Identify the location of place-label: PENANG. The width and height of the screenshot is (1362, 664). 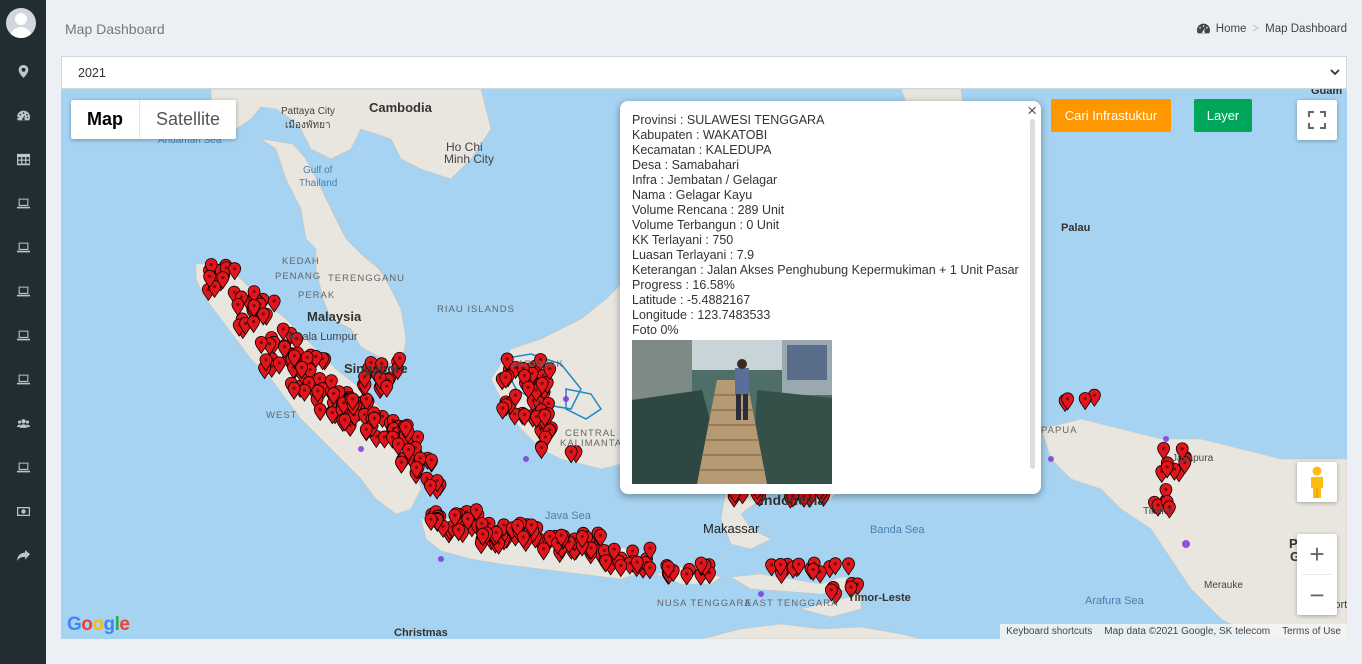
(298, 276).